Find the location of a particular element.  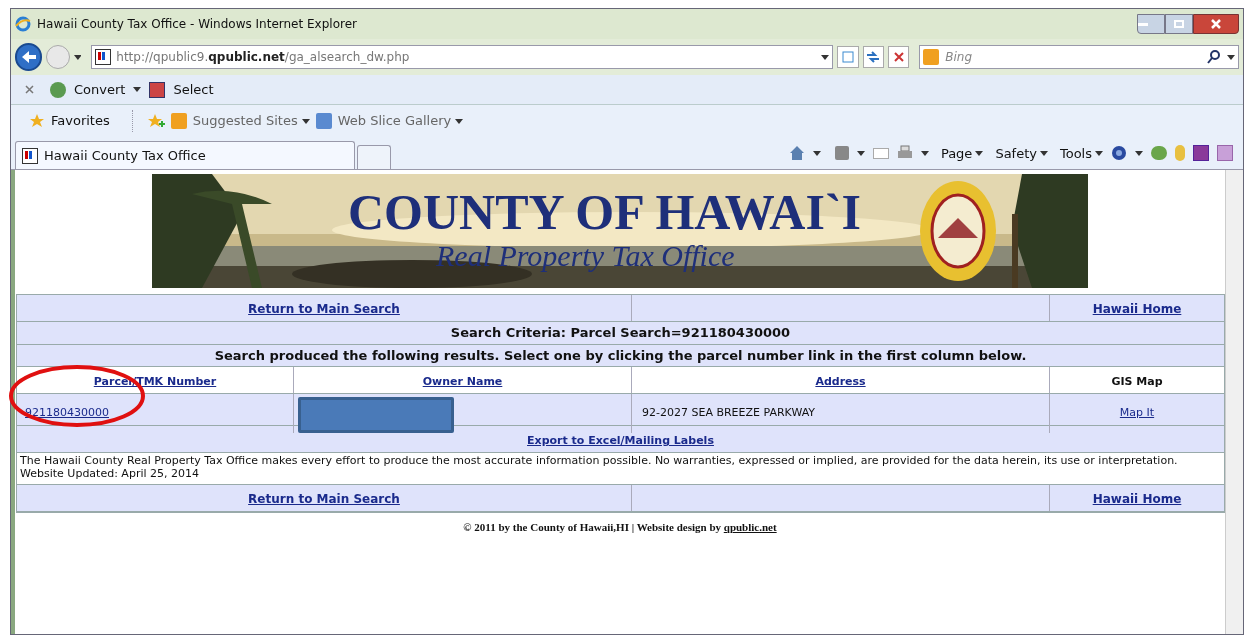

command-menu: Safety is located at coordinates (1021, 153).